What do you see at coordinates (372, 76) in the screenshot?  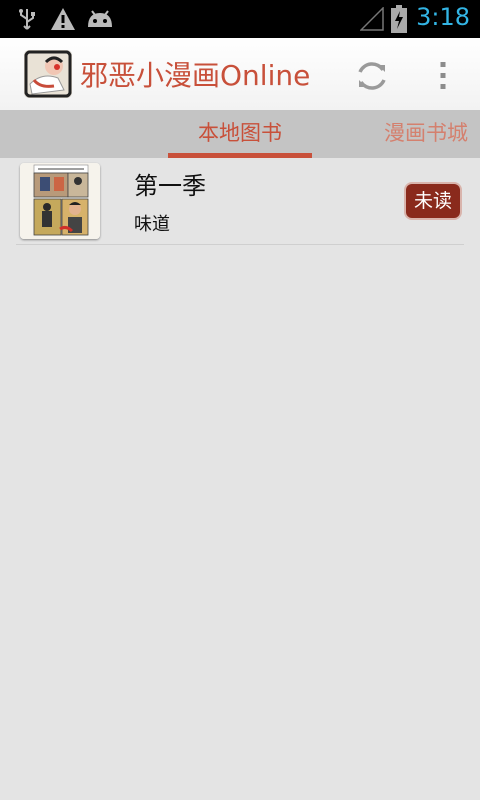 I see `refresh-icon` at bounding box center [372, 76].